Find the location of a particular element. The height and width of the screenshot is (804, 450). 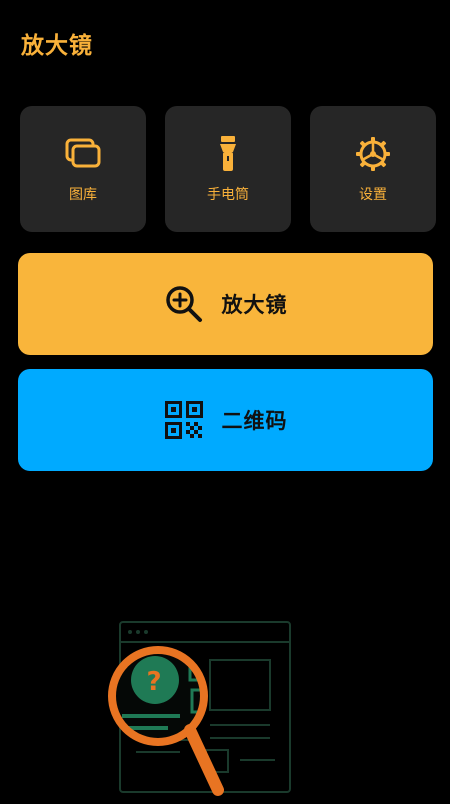

magnifier-button-label: 放大镜 is located at coordinates (254, 305).